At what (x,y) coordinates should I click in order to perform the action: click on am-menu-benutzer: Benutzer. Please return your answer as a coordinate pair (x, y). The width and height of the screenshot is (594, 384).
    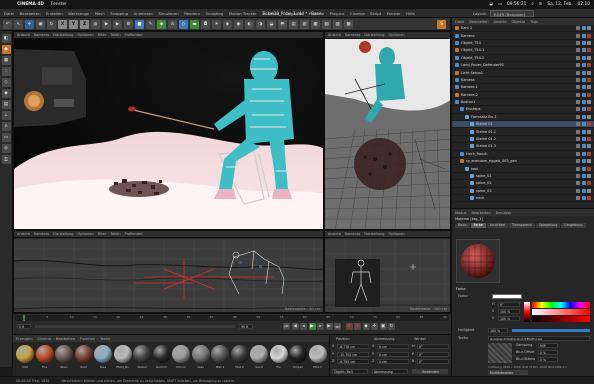
    Looking at the image, I should click on (504, 213).